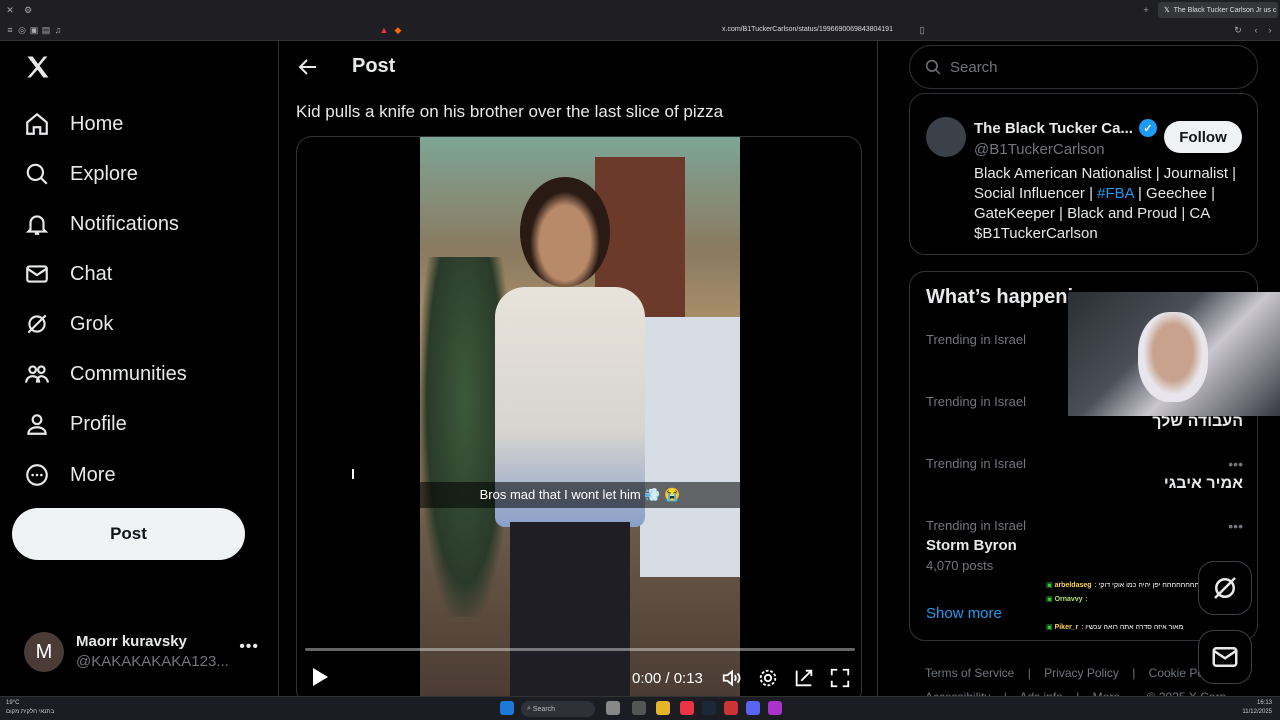 Image resolution: width=1280 pixels, height=720 pixels. I want to click on grok-float-button, so click(1225, 588).